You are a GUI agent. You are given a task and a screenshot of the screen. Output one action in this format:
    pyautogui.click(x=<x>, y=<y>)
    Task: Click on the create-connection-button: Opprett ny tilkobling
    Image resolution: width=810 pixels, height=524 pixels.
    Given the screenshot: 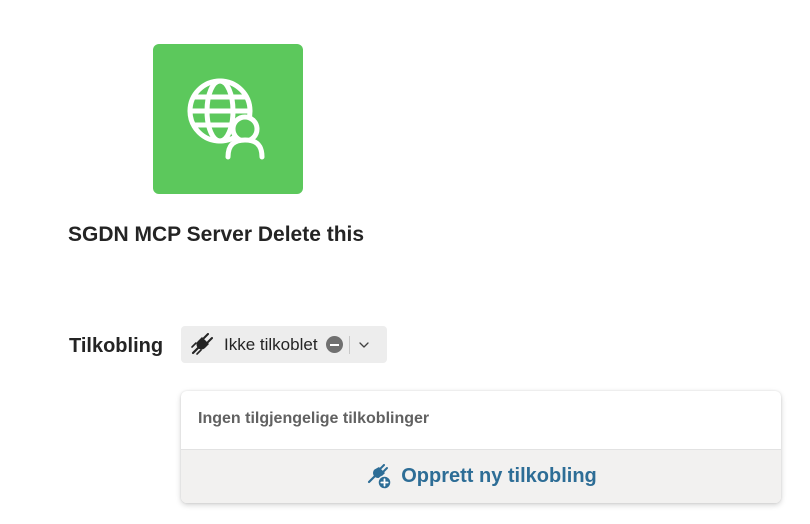 What is the action you would take?
    pyautogui.click(x=481, y=476)
    